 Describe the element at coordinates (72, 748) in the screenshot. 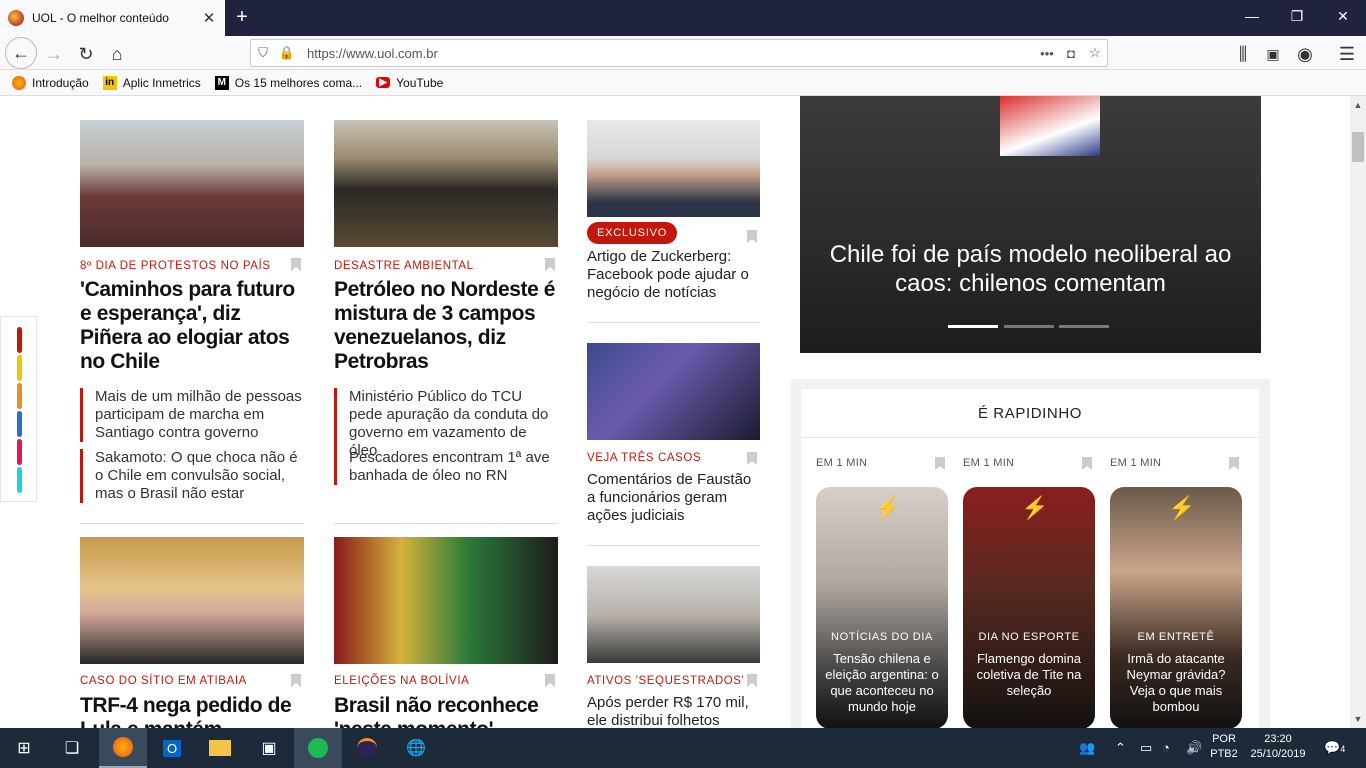

I see `task-view-icon: ❏` at that location.